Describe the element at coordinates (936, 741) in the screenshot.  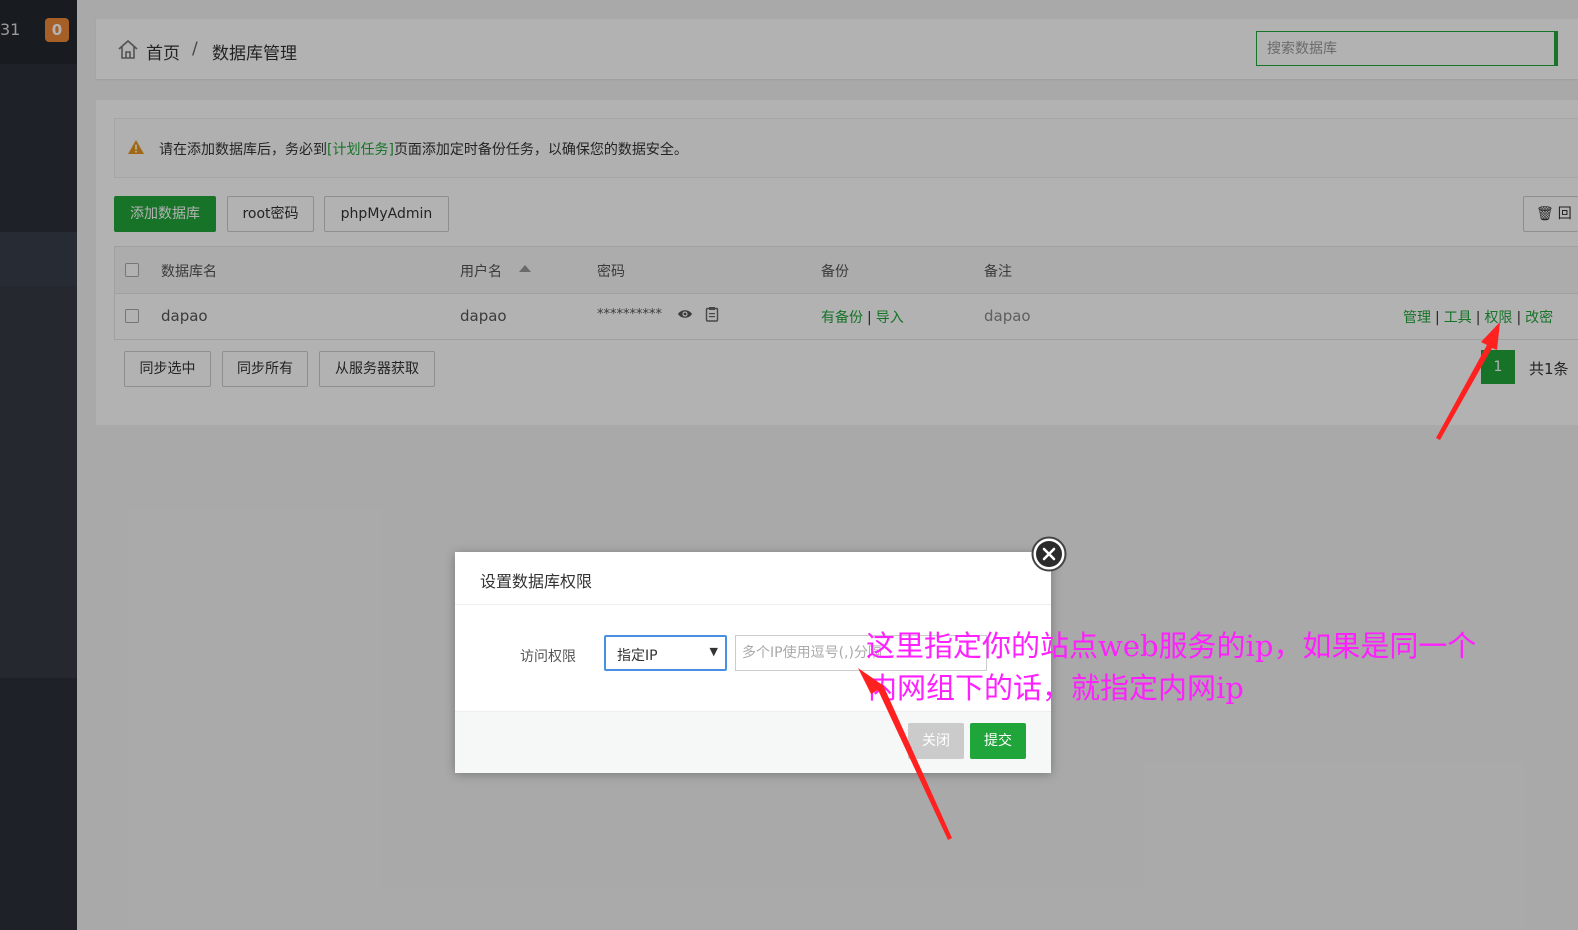
I see `close-button: 关闭` at that location.